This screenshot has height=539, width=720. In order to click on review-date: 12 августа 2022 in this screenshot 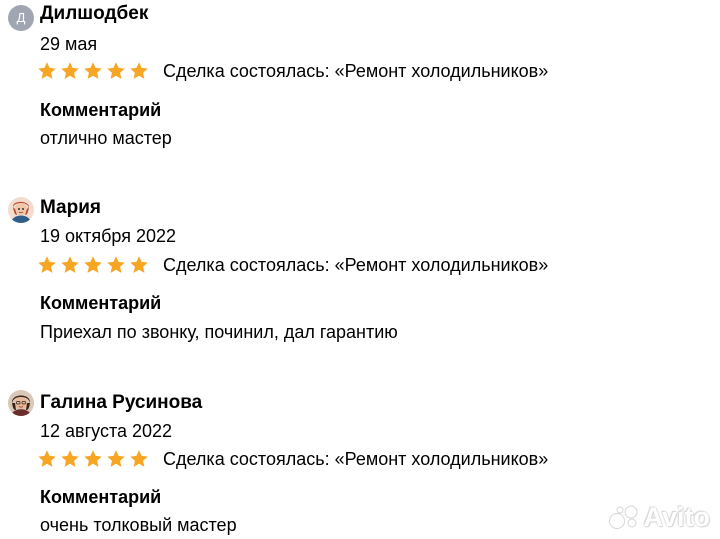, I will do `click(106, 431)`.